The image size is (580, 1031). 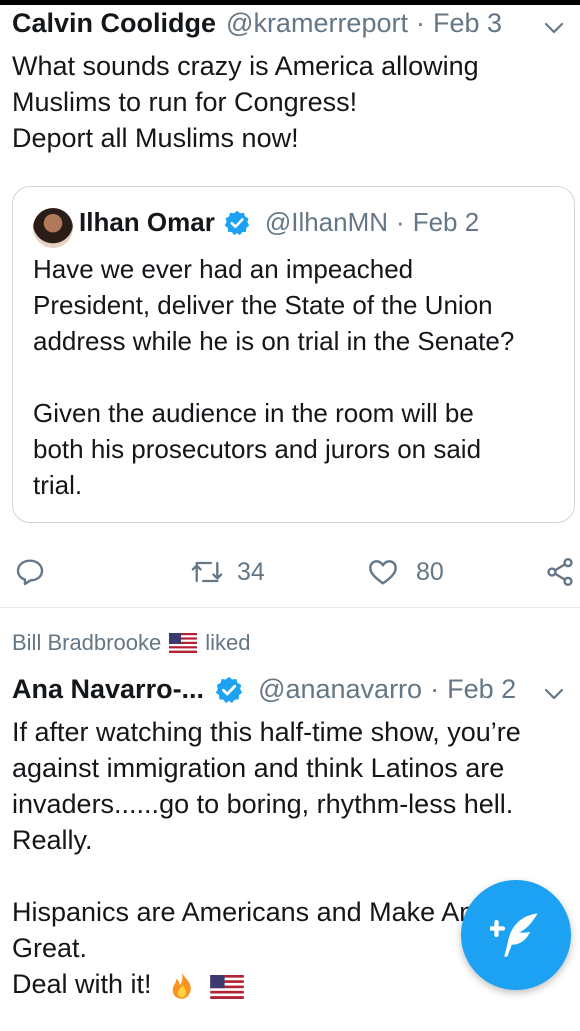 I want to click on tweet-time: Feb 3, so click(x=467, y=23).